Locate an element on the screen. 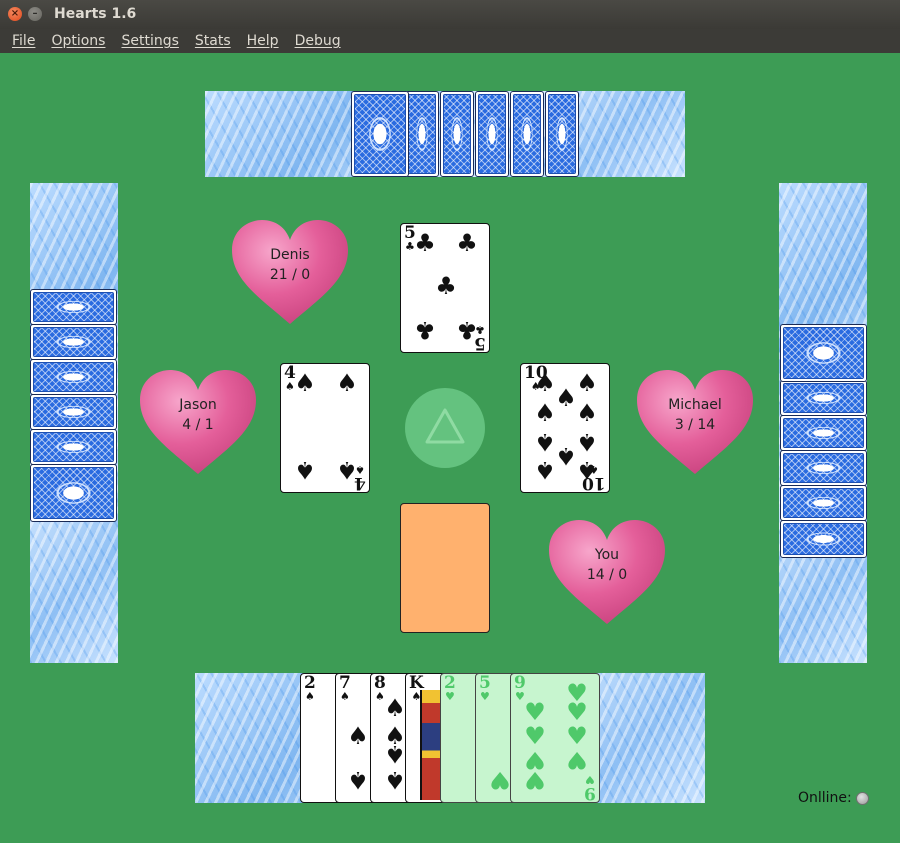 The image size is (900, 843). player-badge-michael: Michael 3 / 14 is located at coordinates (695, 423).